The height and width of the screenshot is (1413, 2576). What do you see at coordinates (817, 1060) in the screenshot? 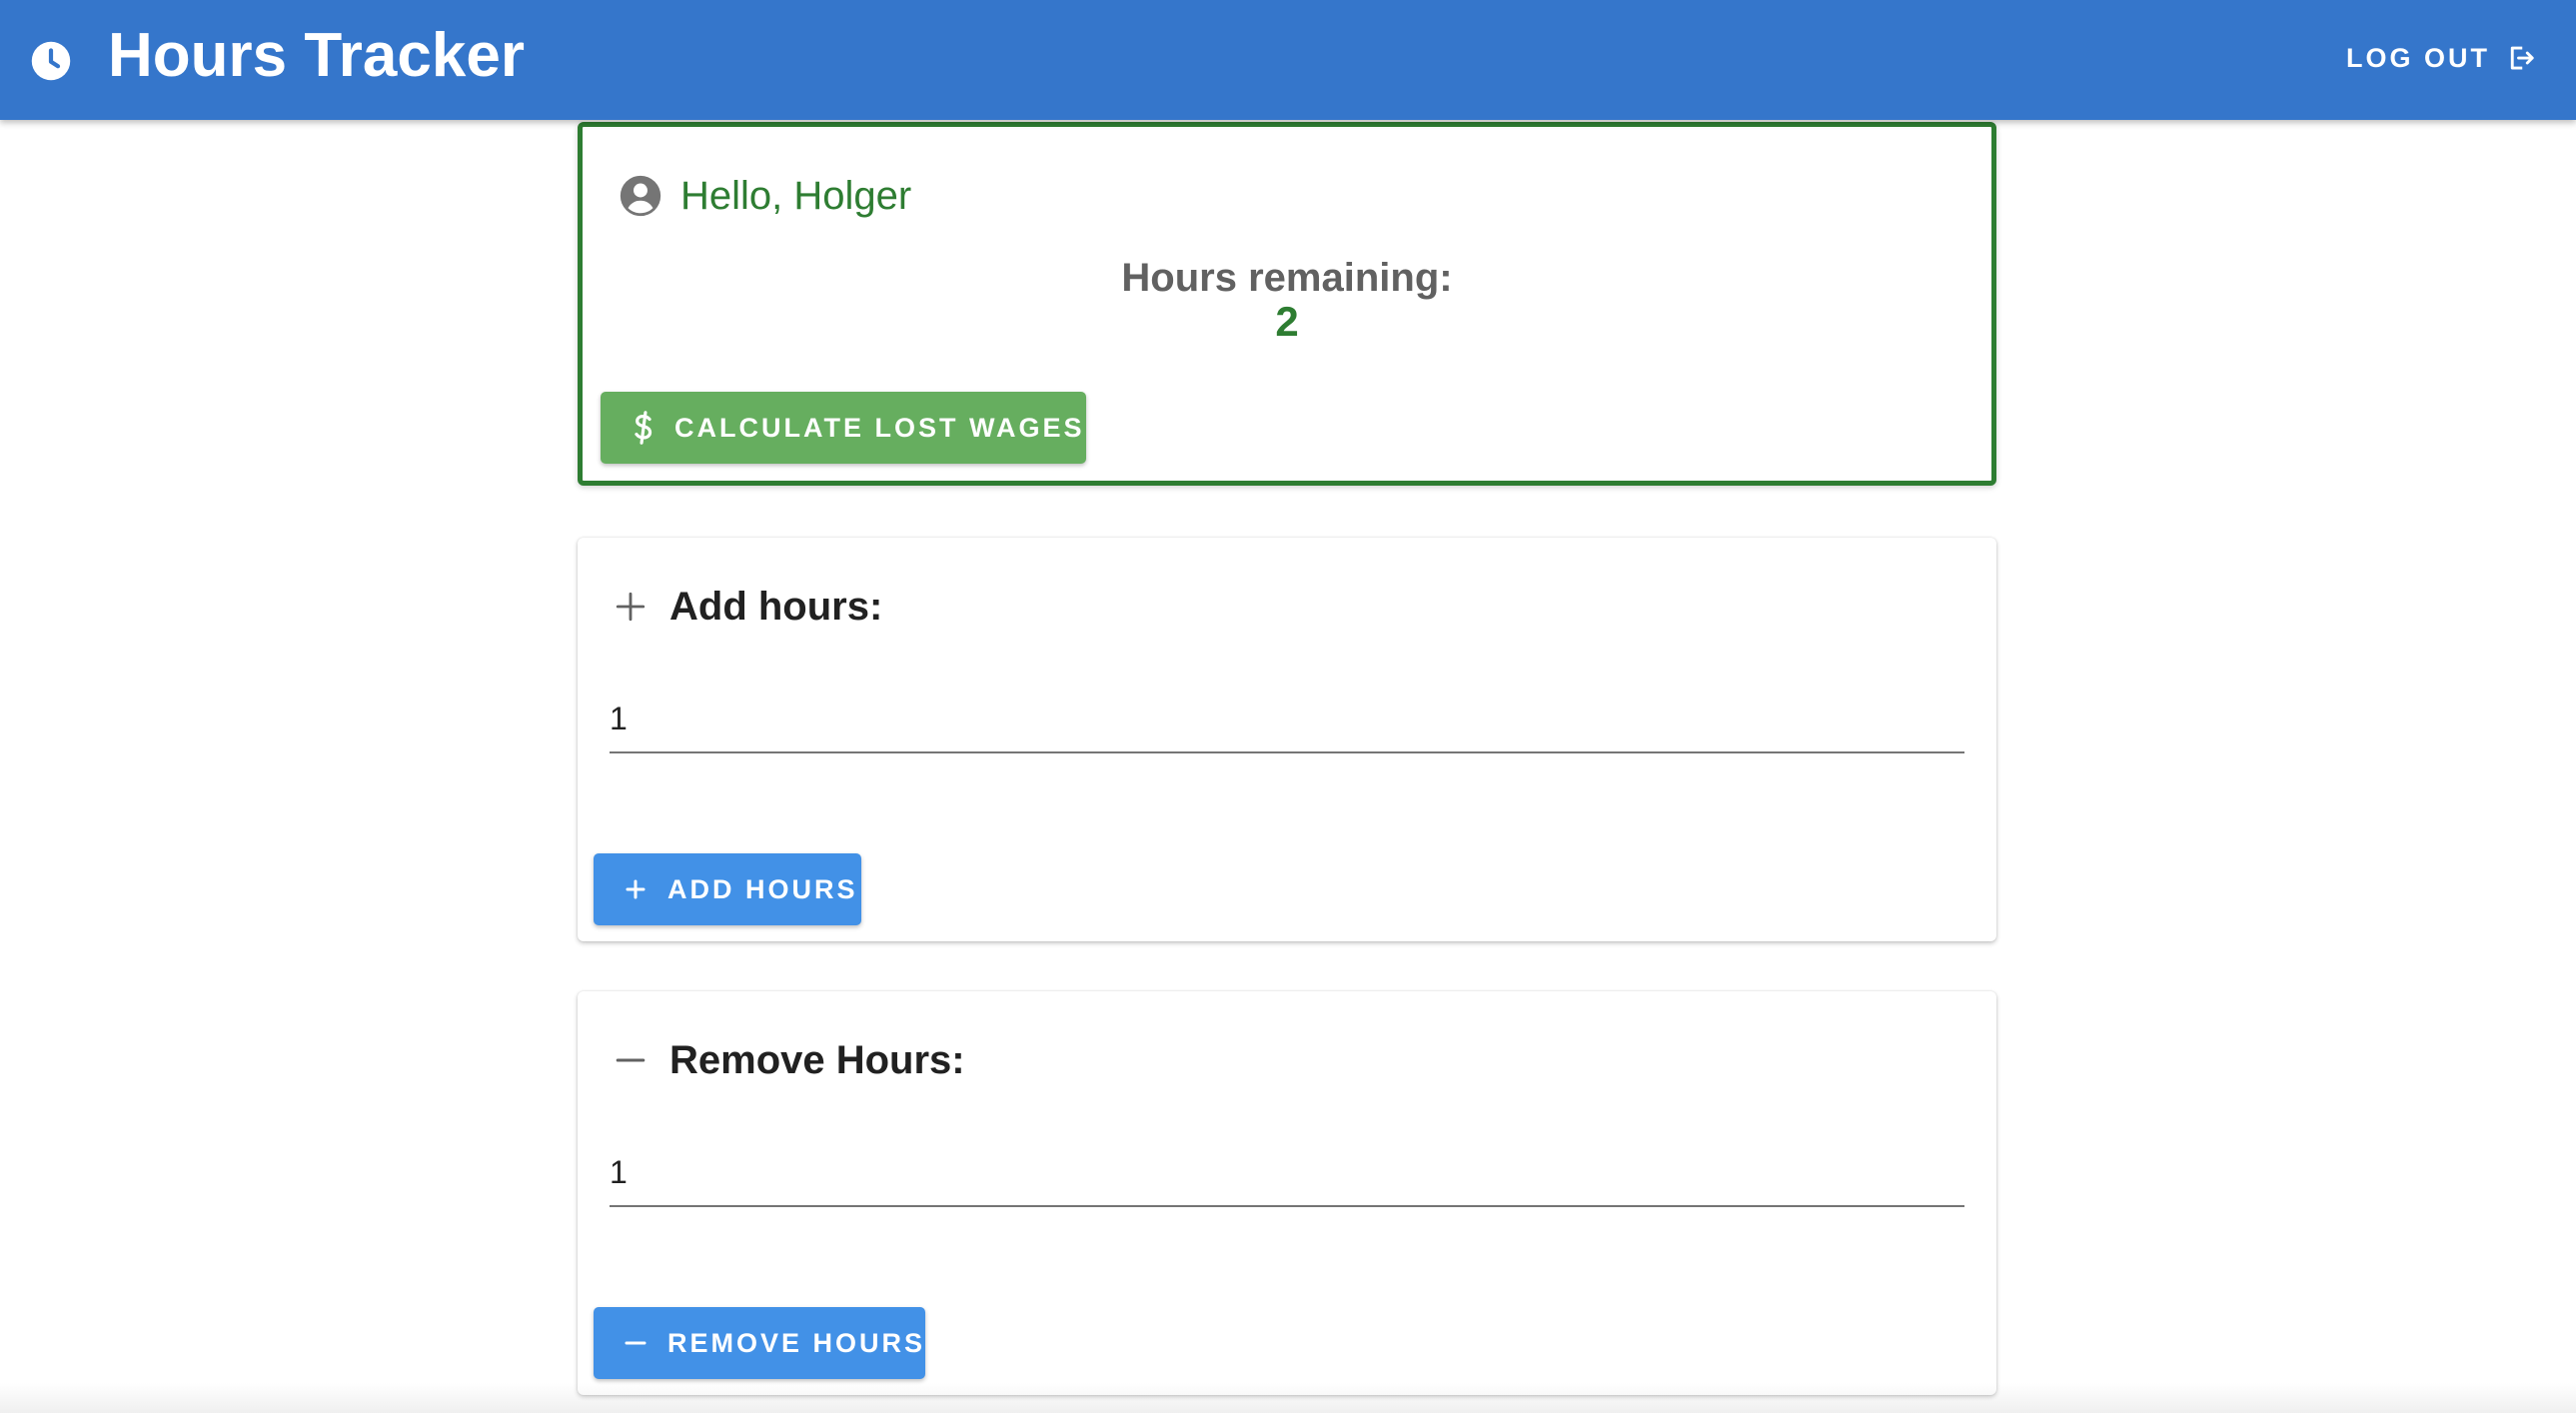
I see `remove-hours-title: Remove Hours:` at bounding box center [817, 1060].